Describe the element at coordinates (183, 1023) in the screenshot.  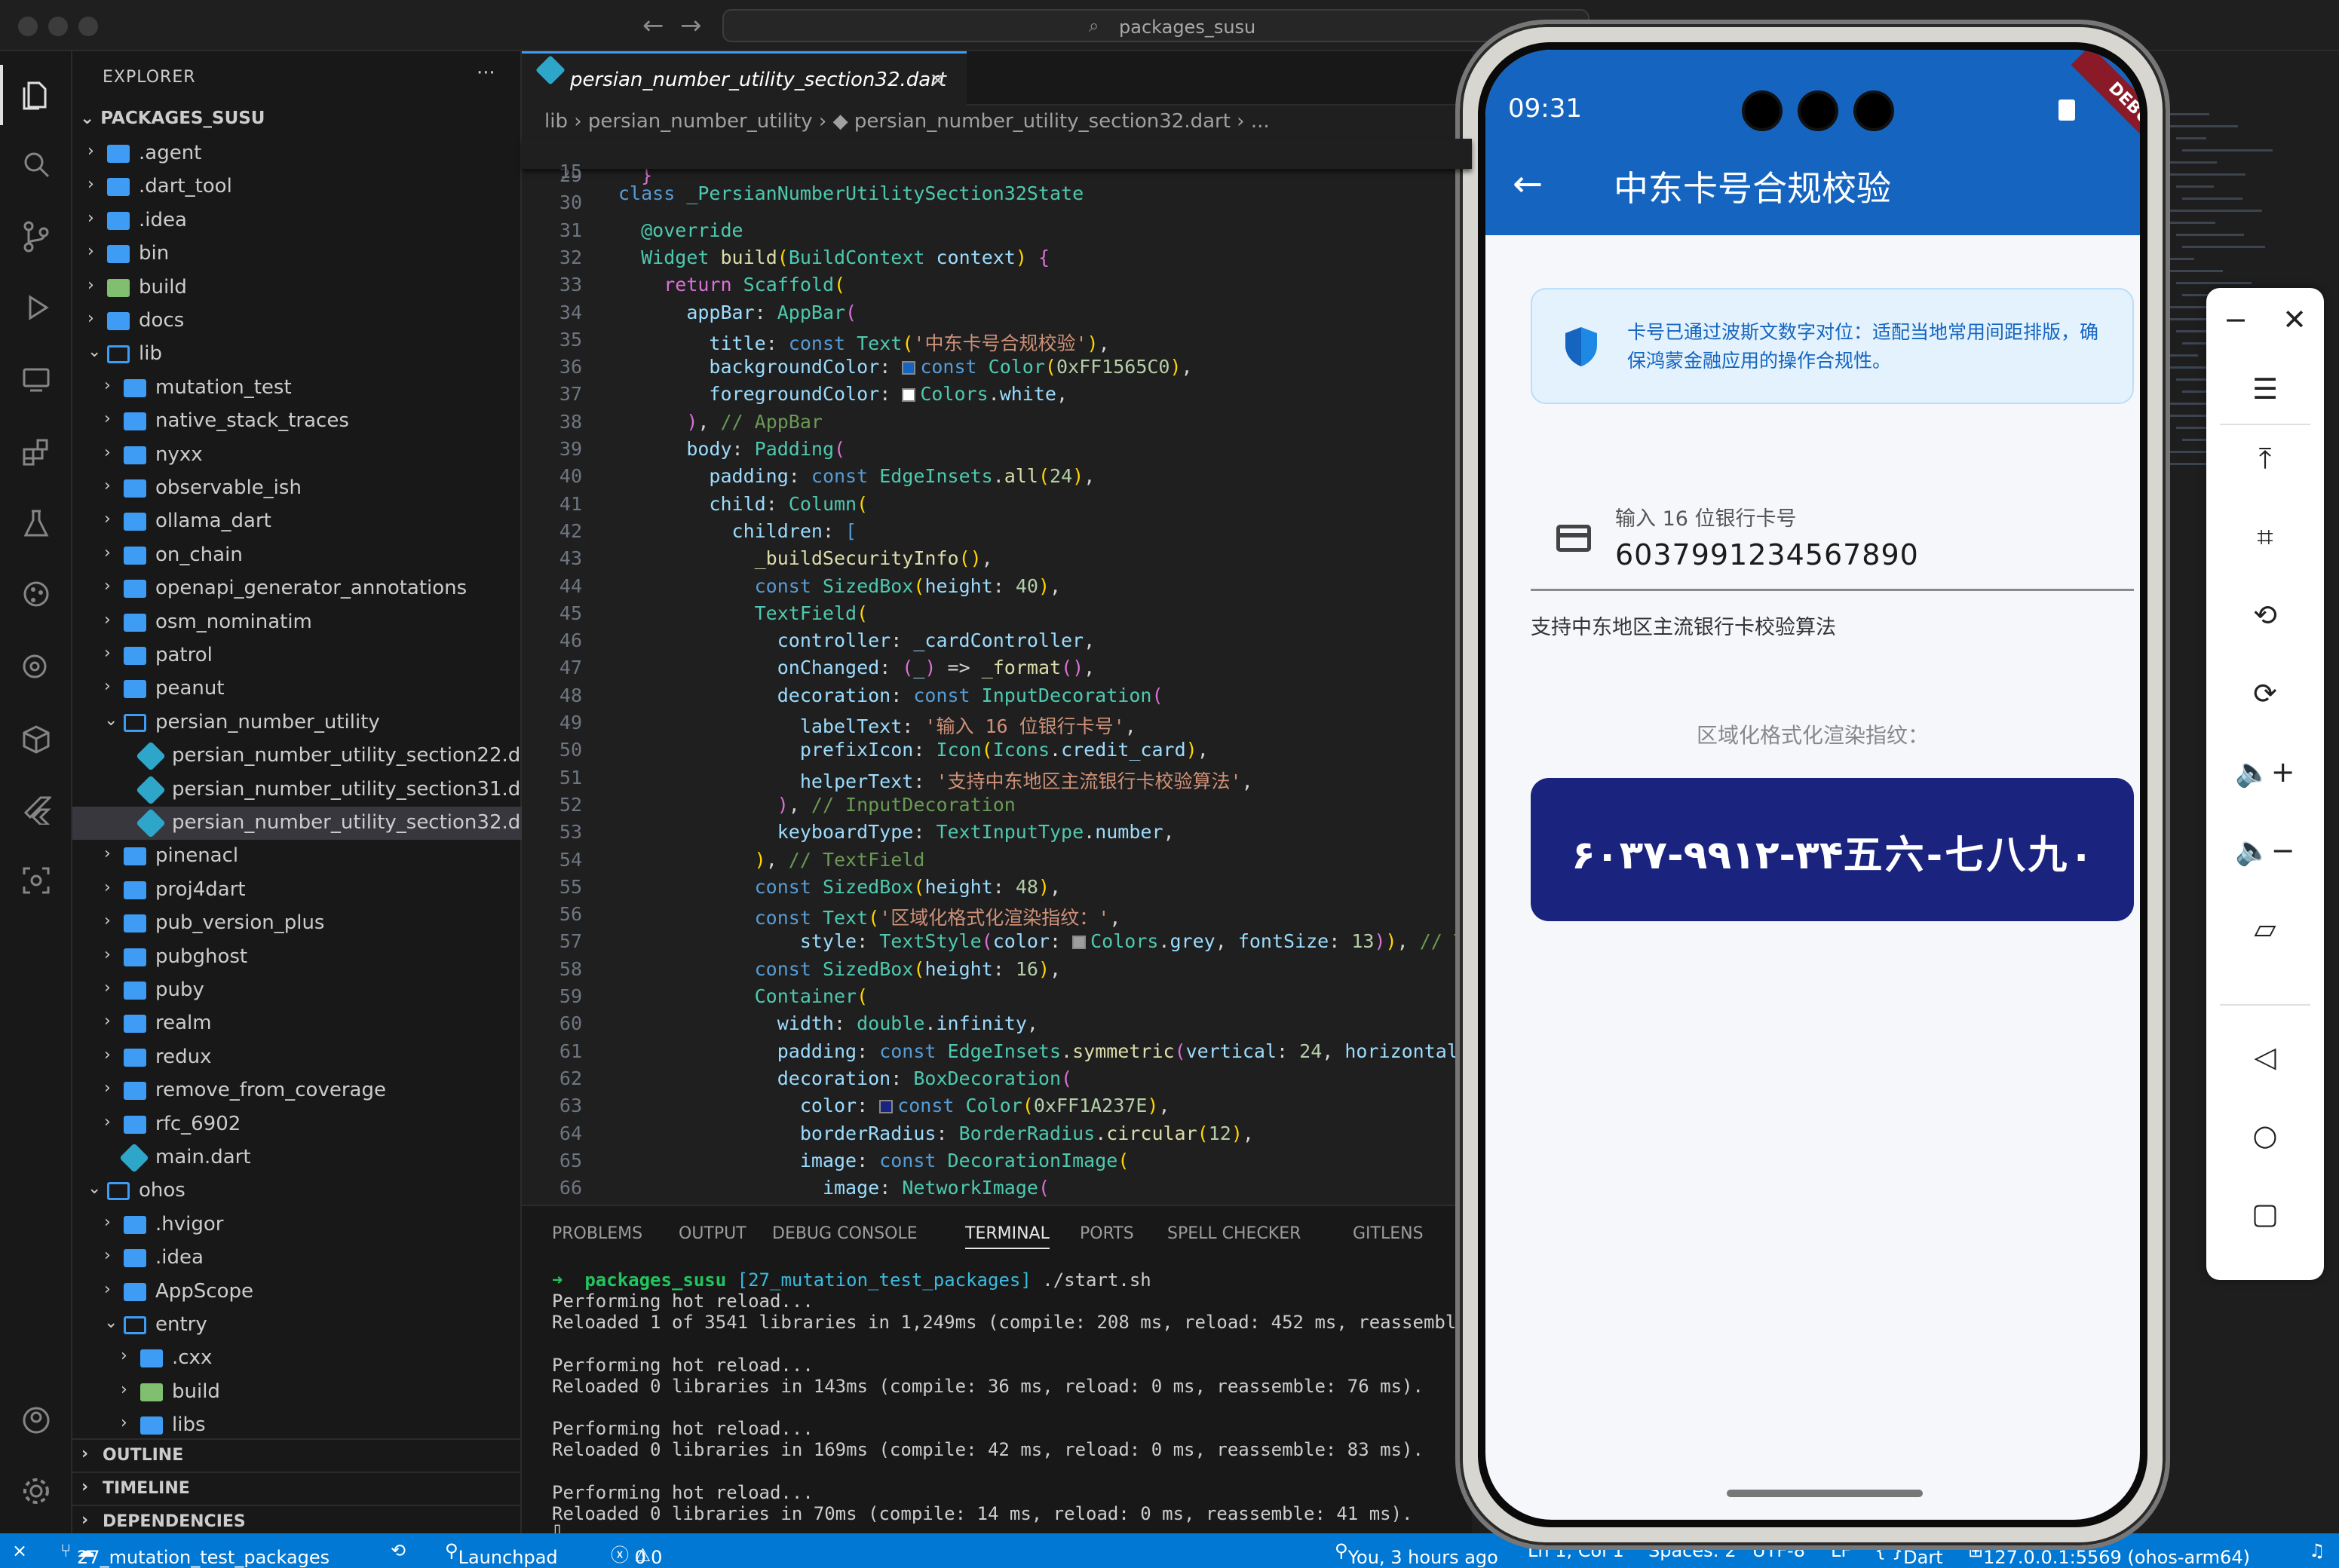
I see `tree-item-label: realm` at that location.